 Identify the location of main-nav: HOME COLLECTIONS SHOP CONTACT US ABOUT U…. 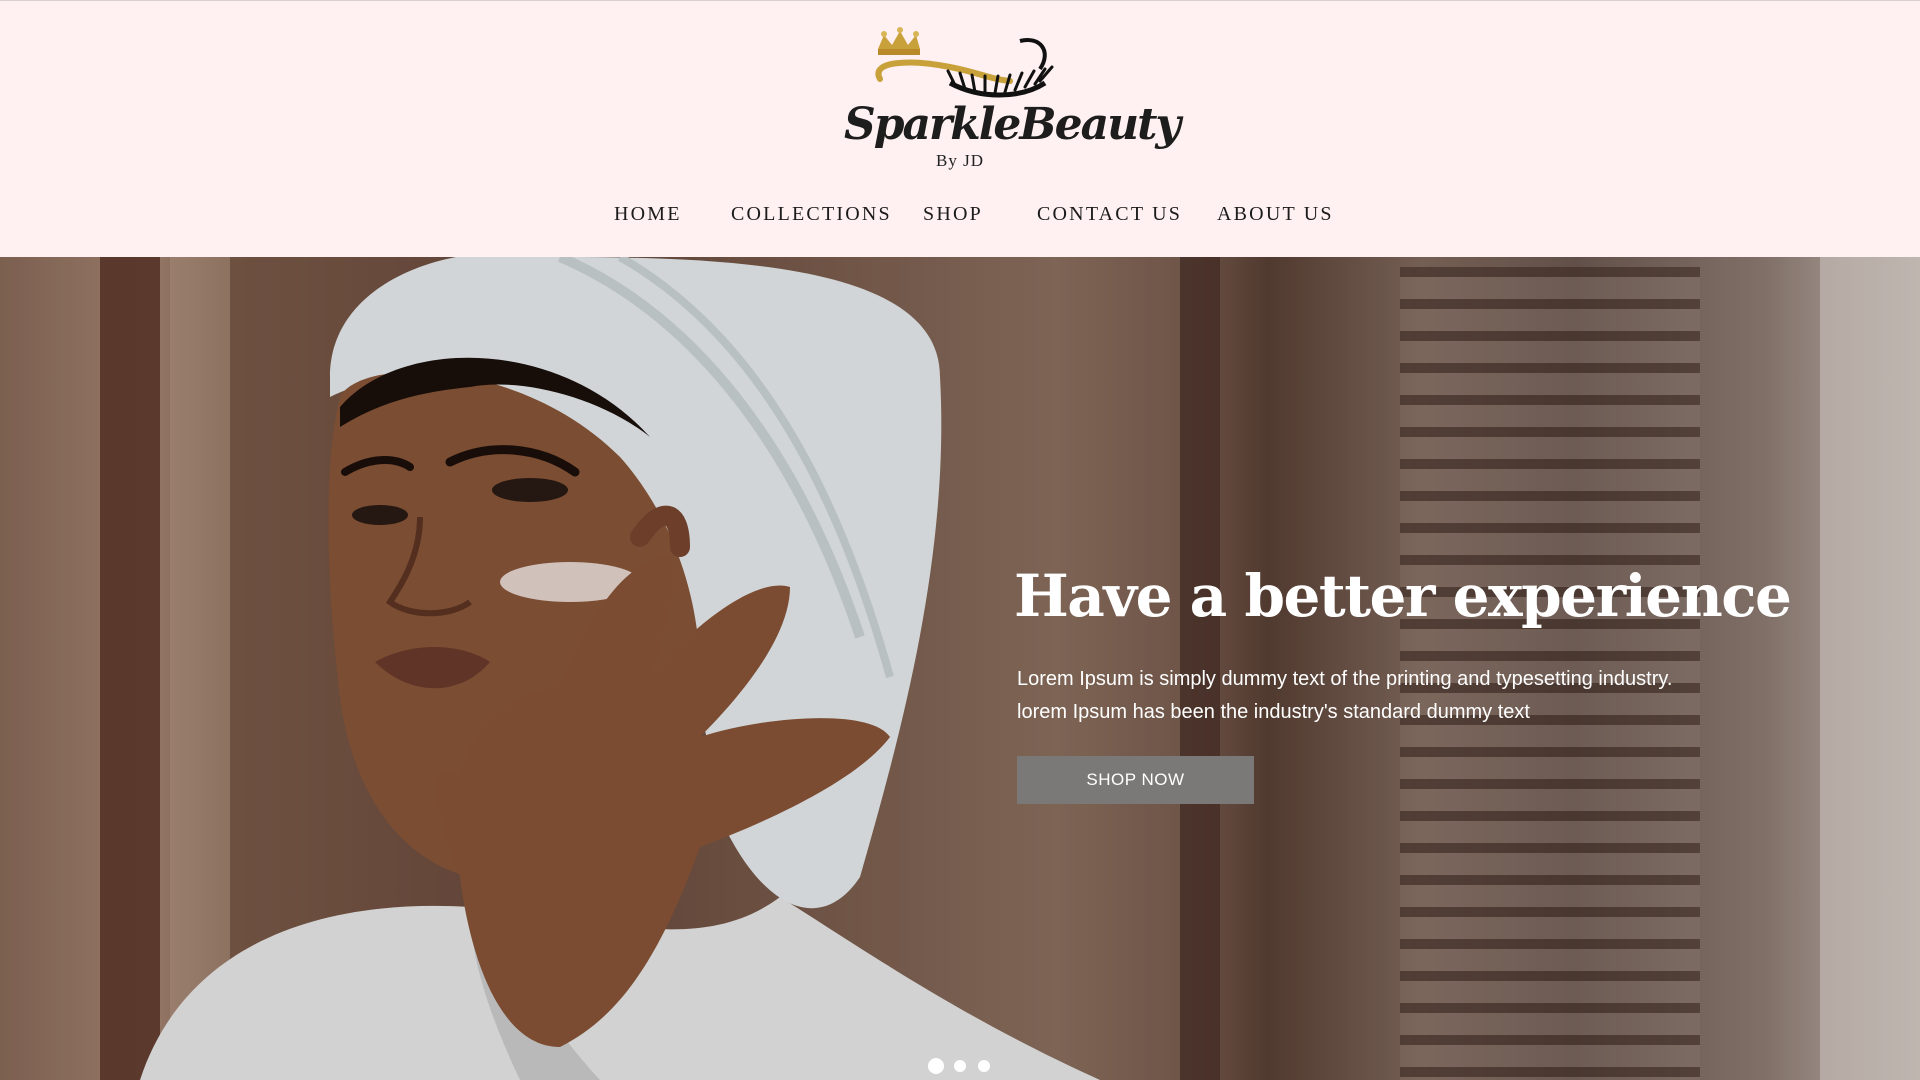
(960, 218).